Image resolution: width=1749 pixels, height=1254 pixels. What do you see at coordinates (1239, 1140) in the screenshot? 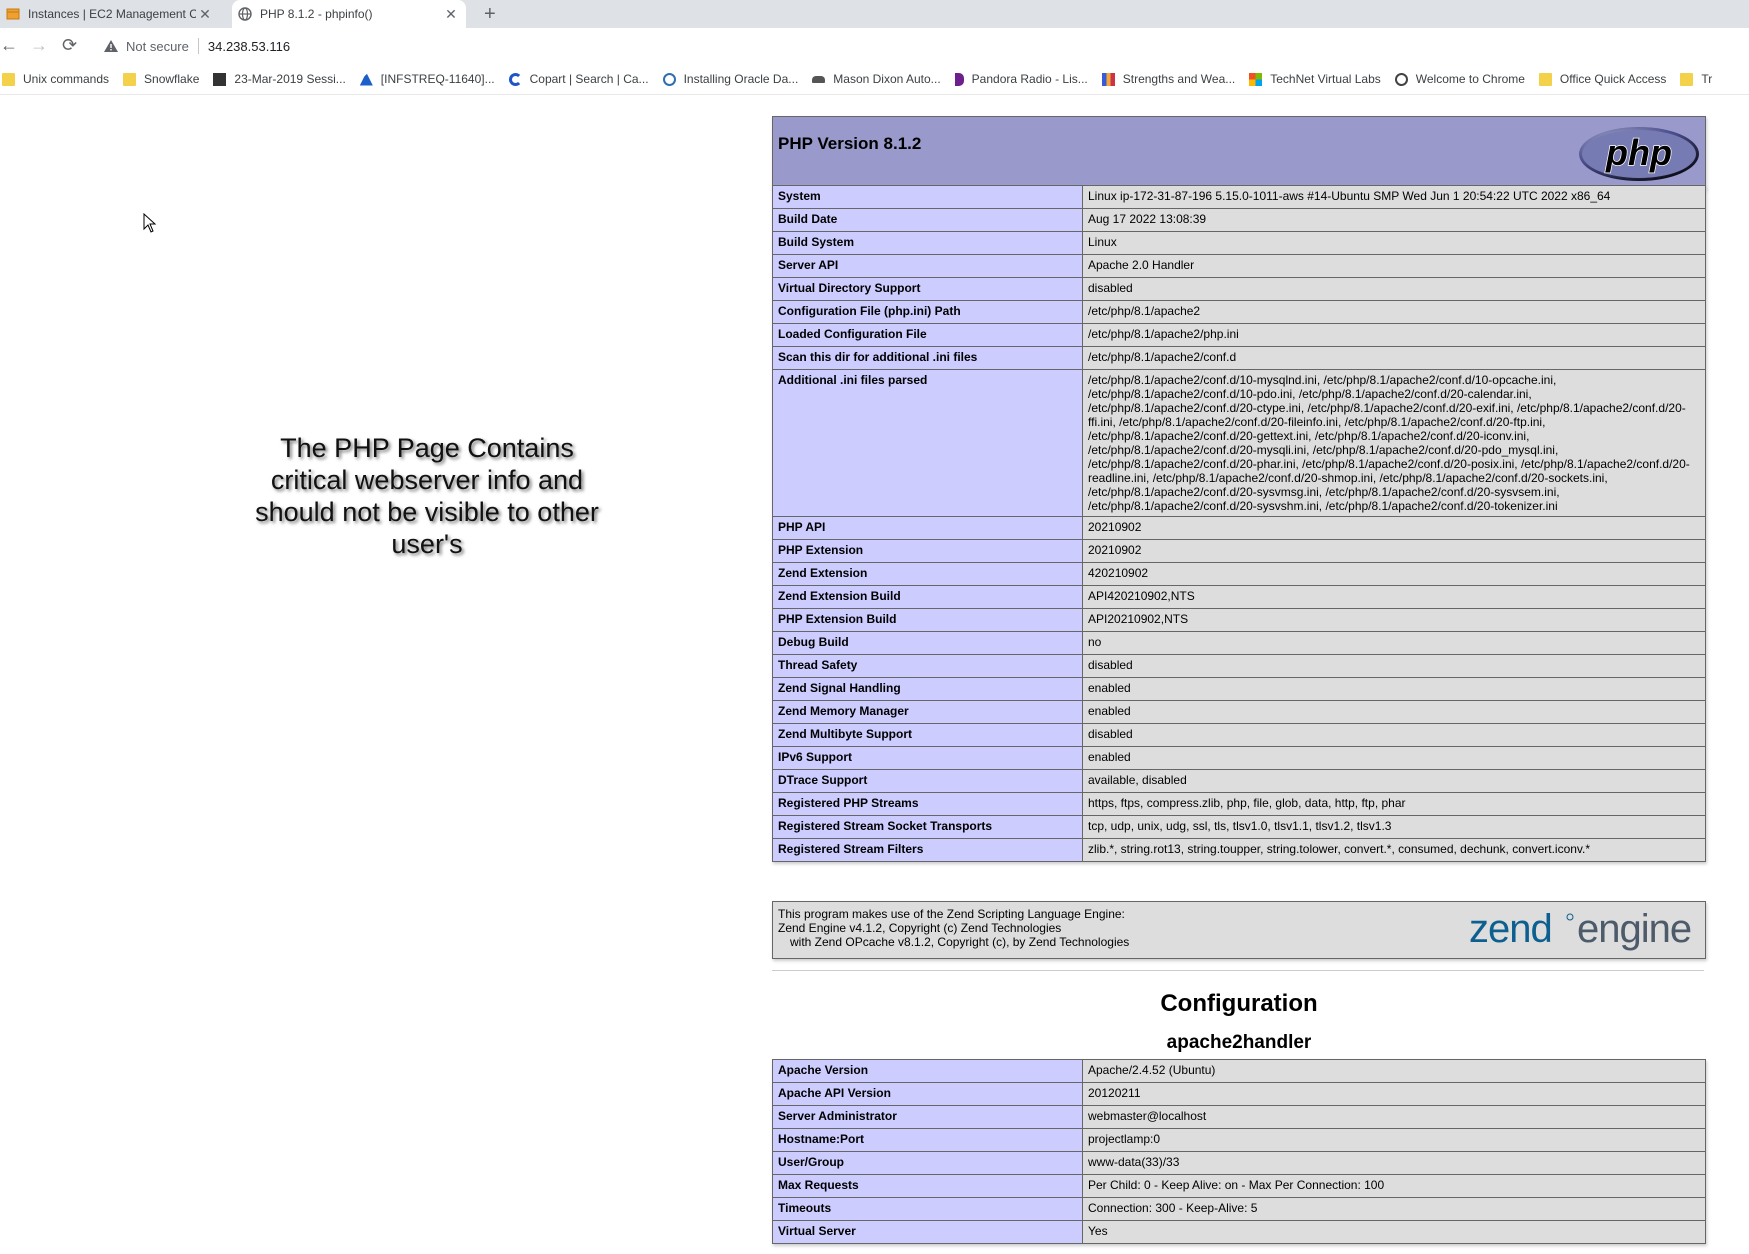
I see `table-row: Hostname:Port projectlamp:0` at bounding box center [1239, 1140].